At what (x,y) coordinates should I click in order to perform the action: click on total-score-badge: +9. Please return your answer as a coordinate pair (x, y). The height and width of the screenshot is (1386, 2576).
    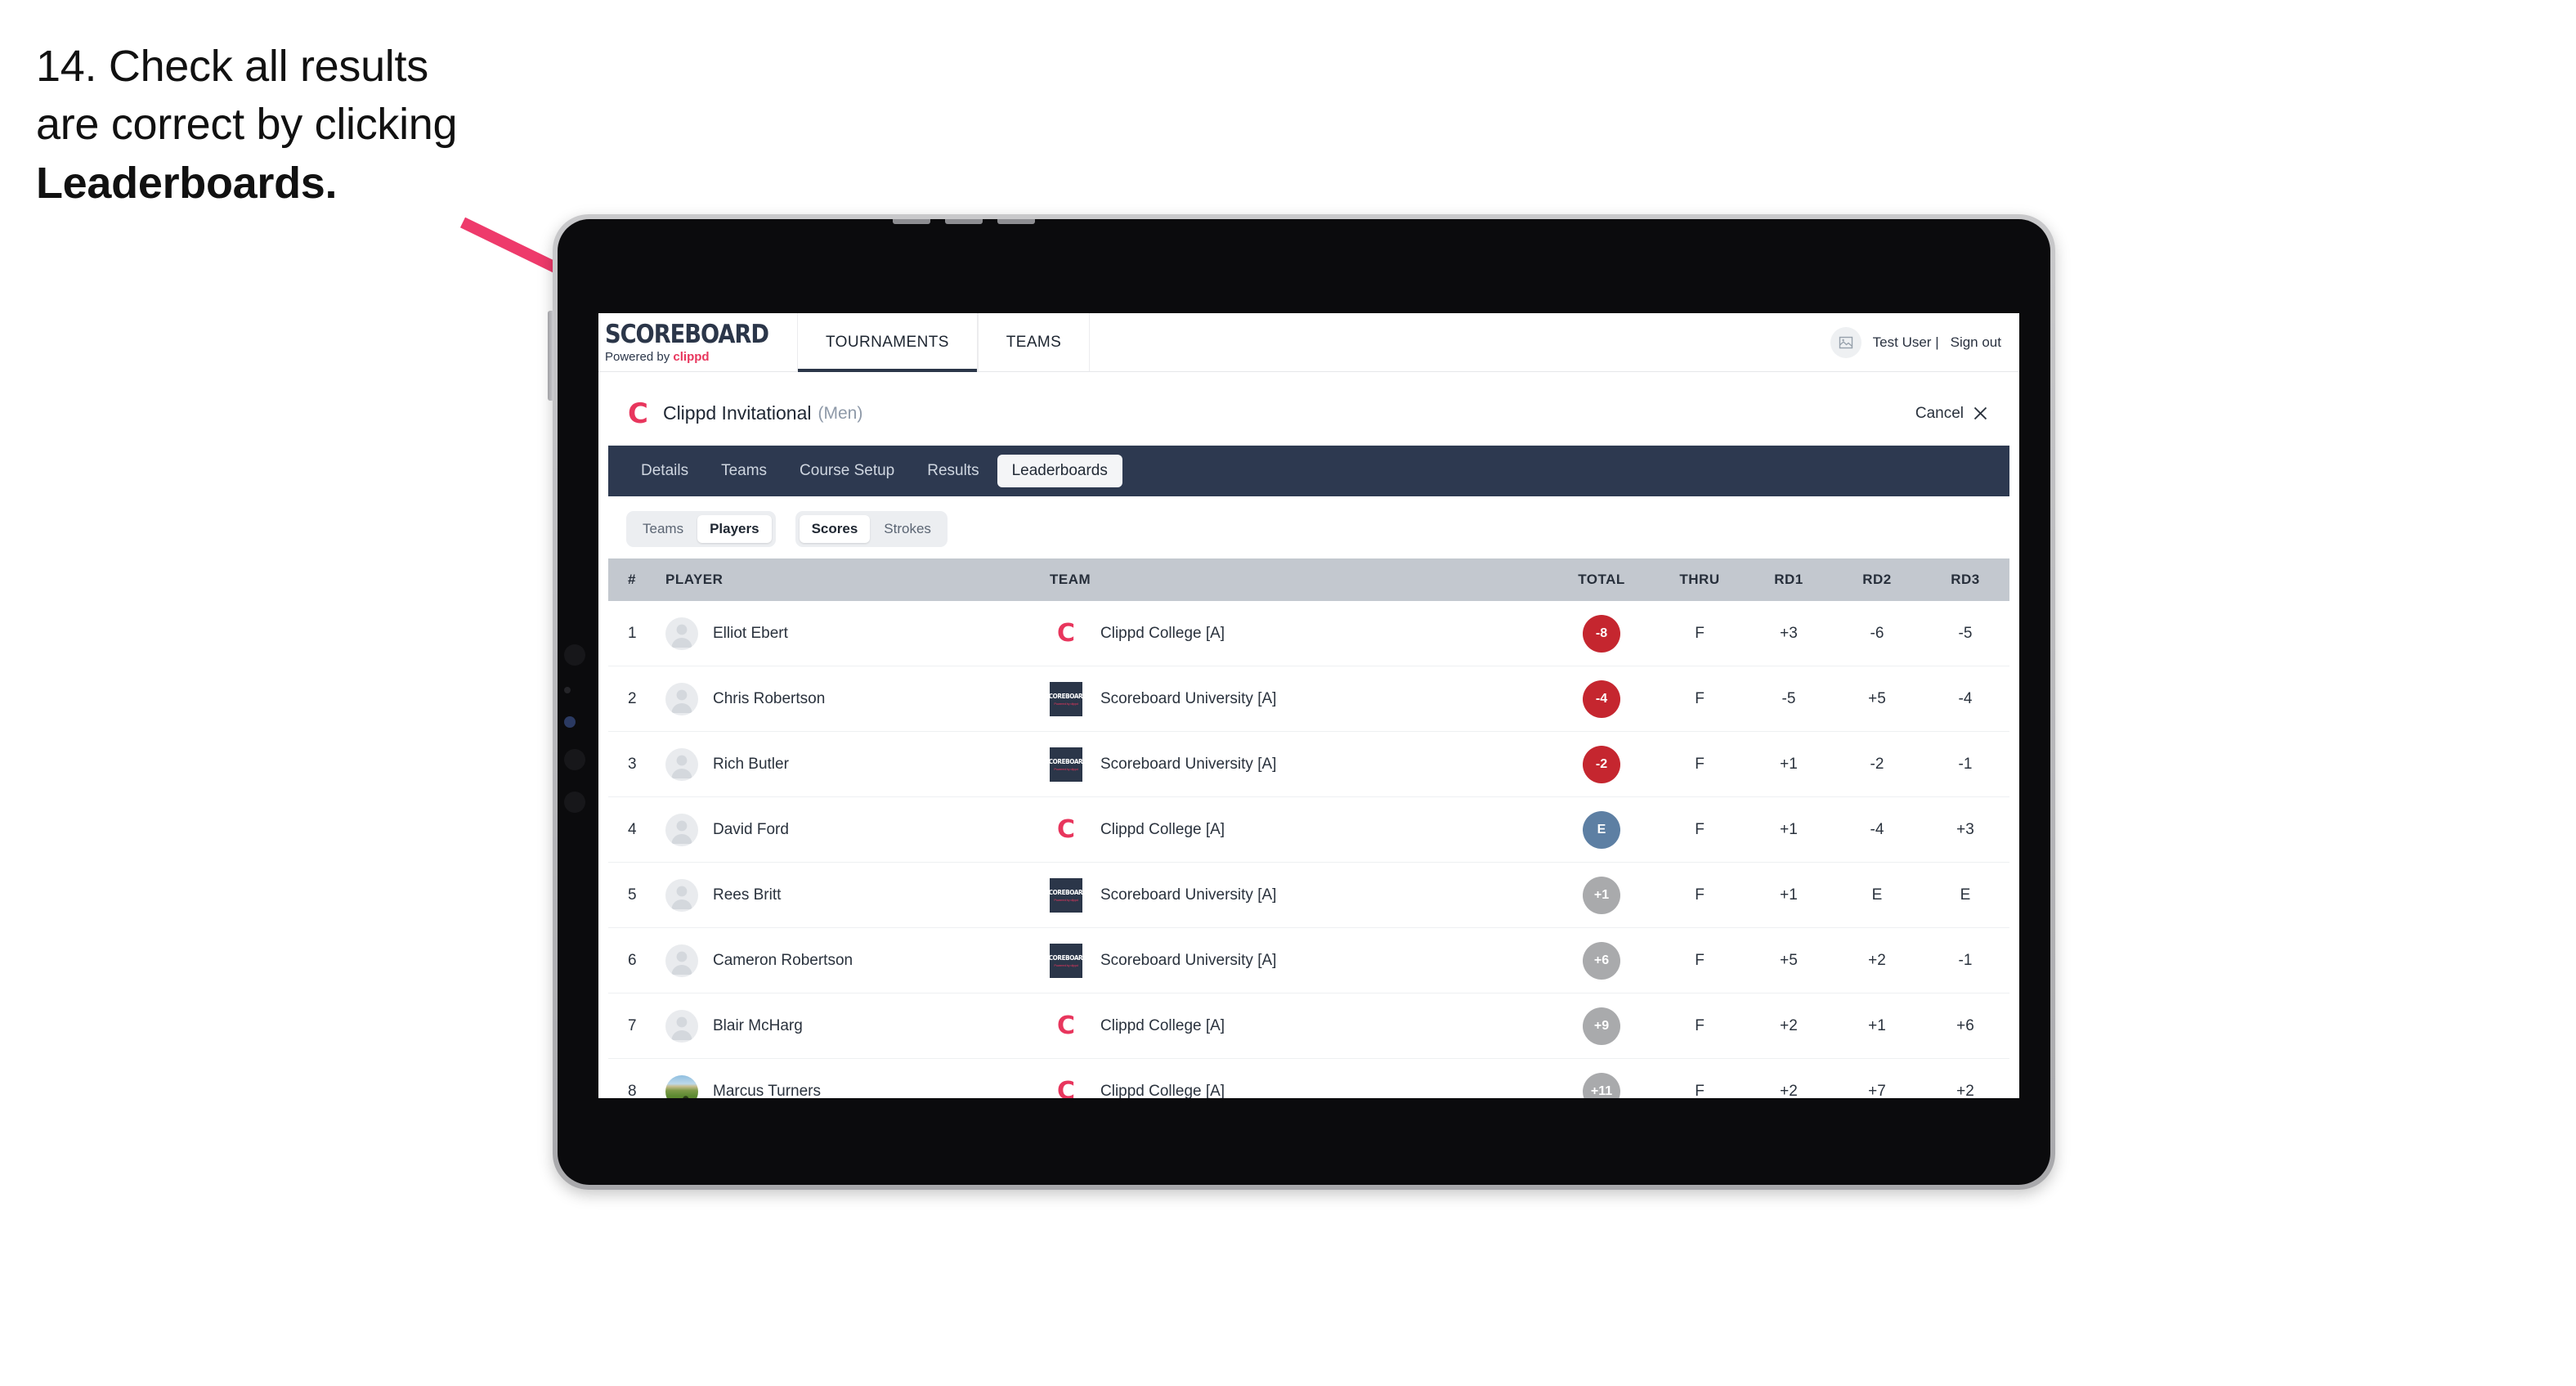
    Looking at the image, I should click on (1601, 1026).